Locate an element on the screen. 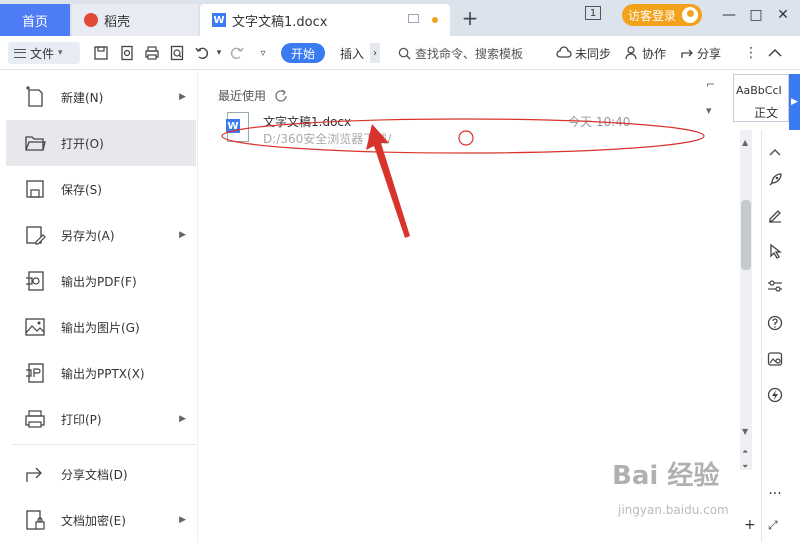 The image size is (800, 543). annotation-ellipse is located at coordinates (463, 136).